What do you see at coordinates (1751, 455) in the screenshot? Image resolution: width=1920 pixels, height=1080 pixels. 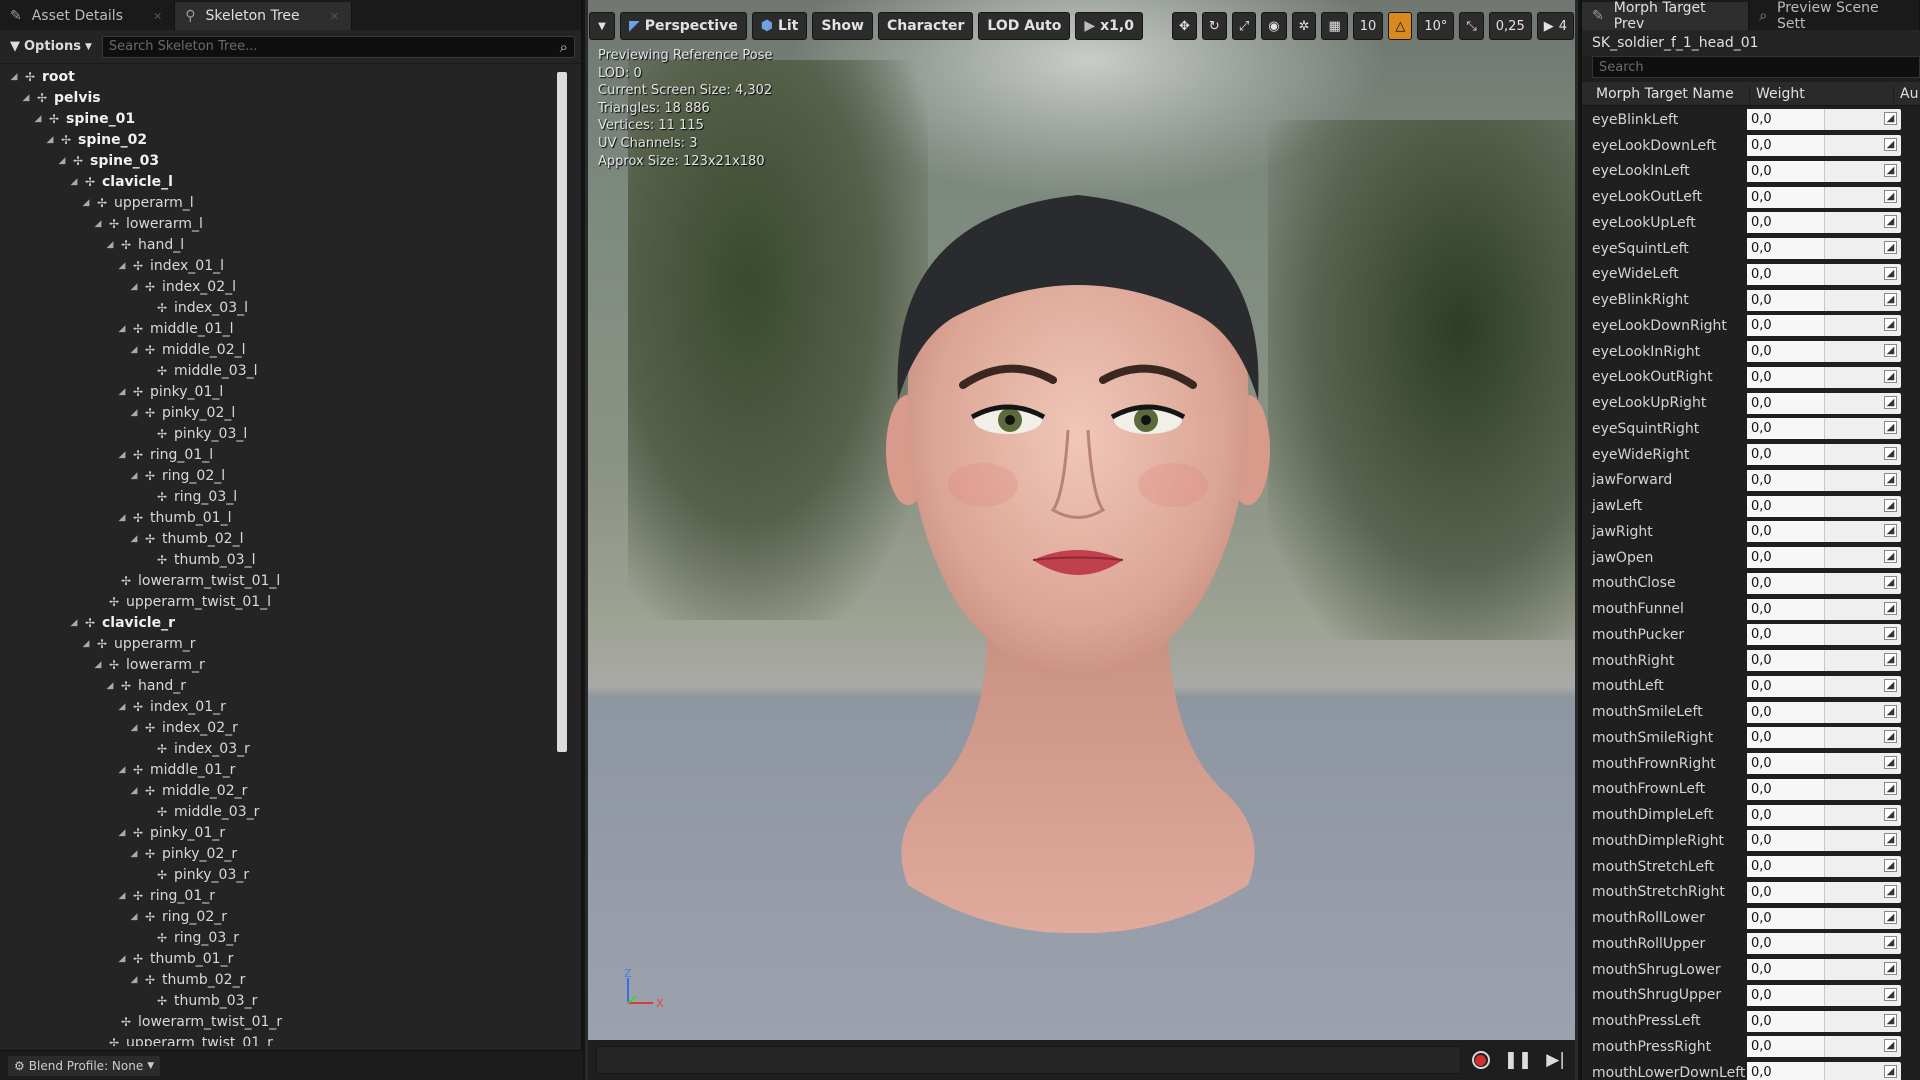 I see `morph-target-row: eyeWideRight 0,0 ◢` at bounding box center [1751, 455].